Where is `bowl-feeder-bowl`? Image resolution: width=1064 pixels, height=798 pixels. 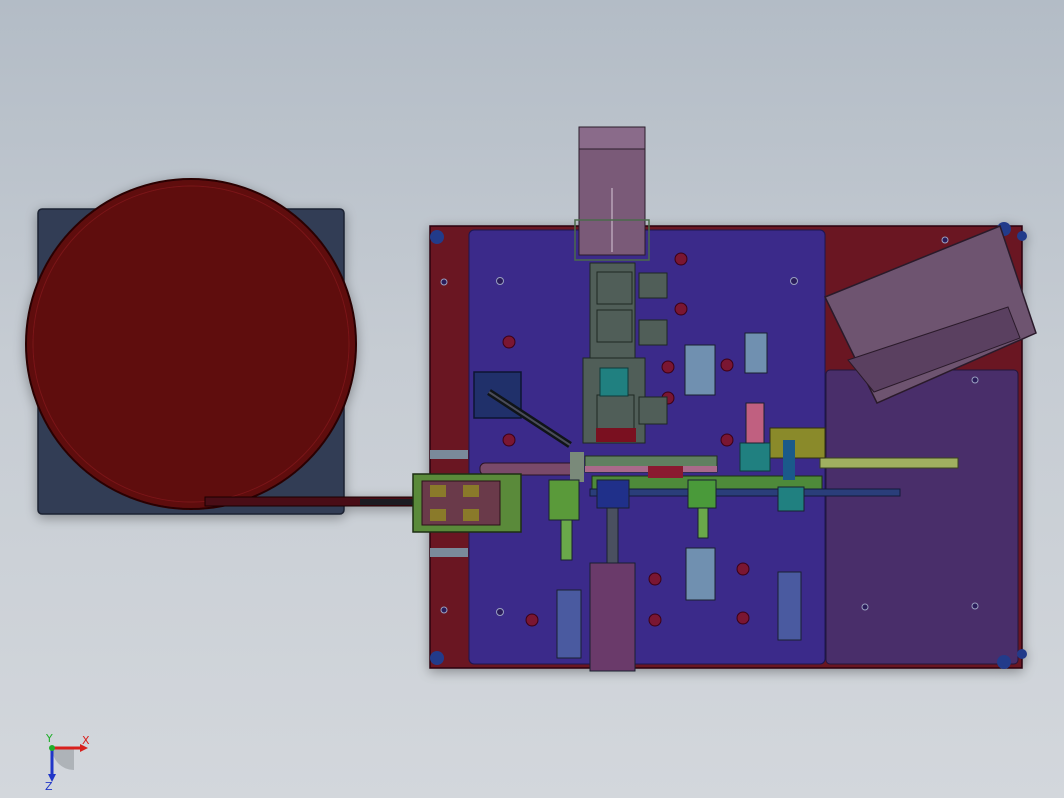
bowl-feeder-bowl is located at coordinates (191, 344).